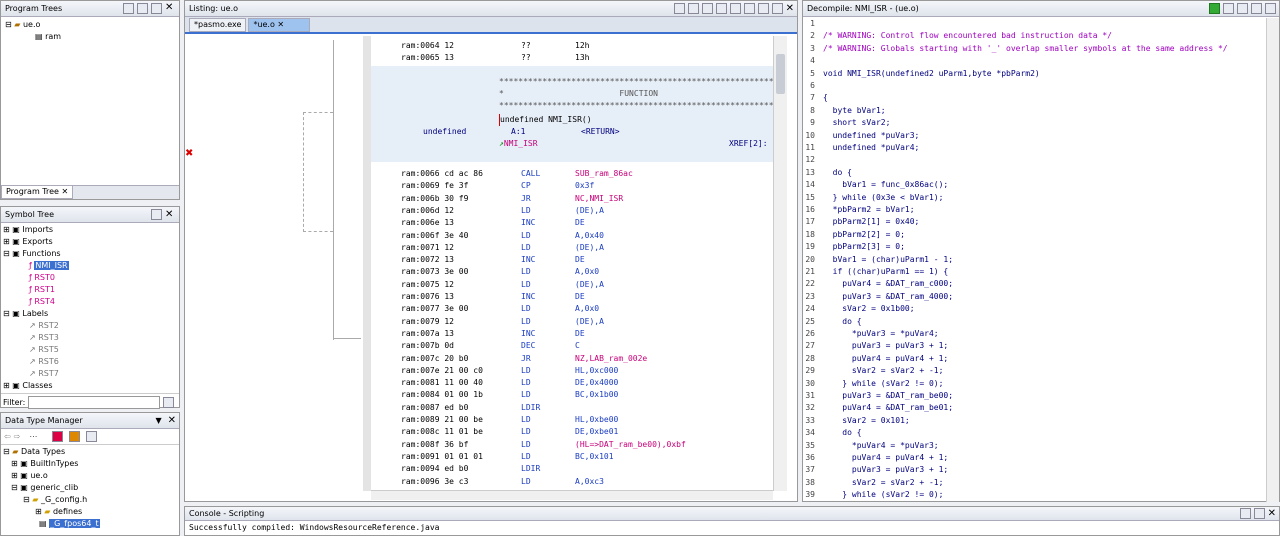 This screenshot has height=536, width=1280. Describe the element at coordinates (90, 302) in the screenshot. I see `sym-func-rst4: ƒ RST4` at that location.